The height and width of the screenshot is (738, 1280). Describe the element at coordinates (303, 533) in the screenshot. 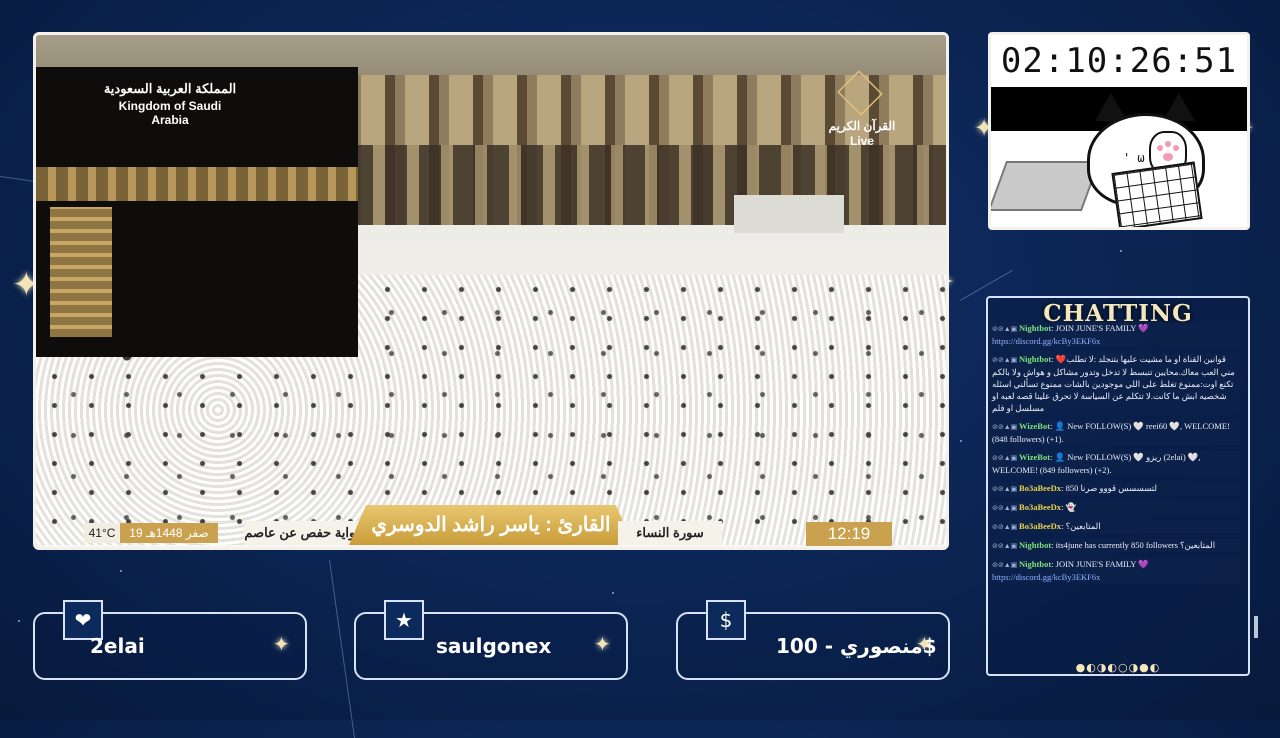

I see `riwaya-label: رواية حفص عن عاصم` at that location.